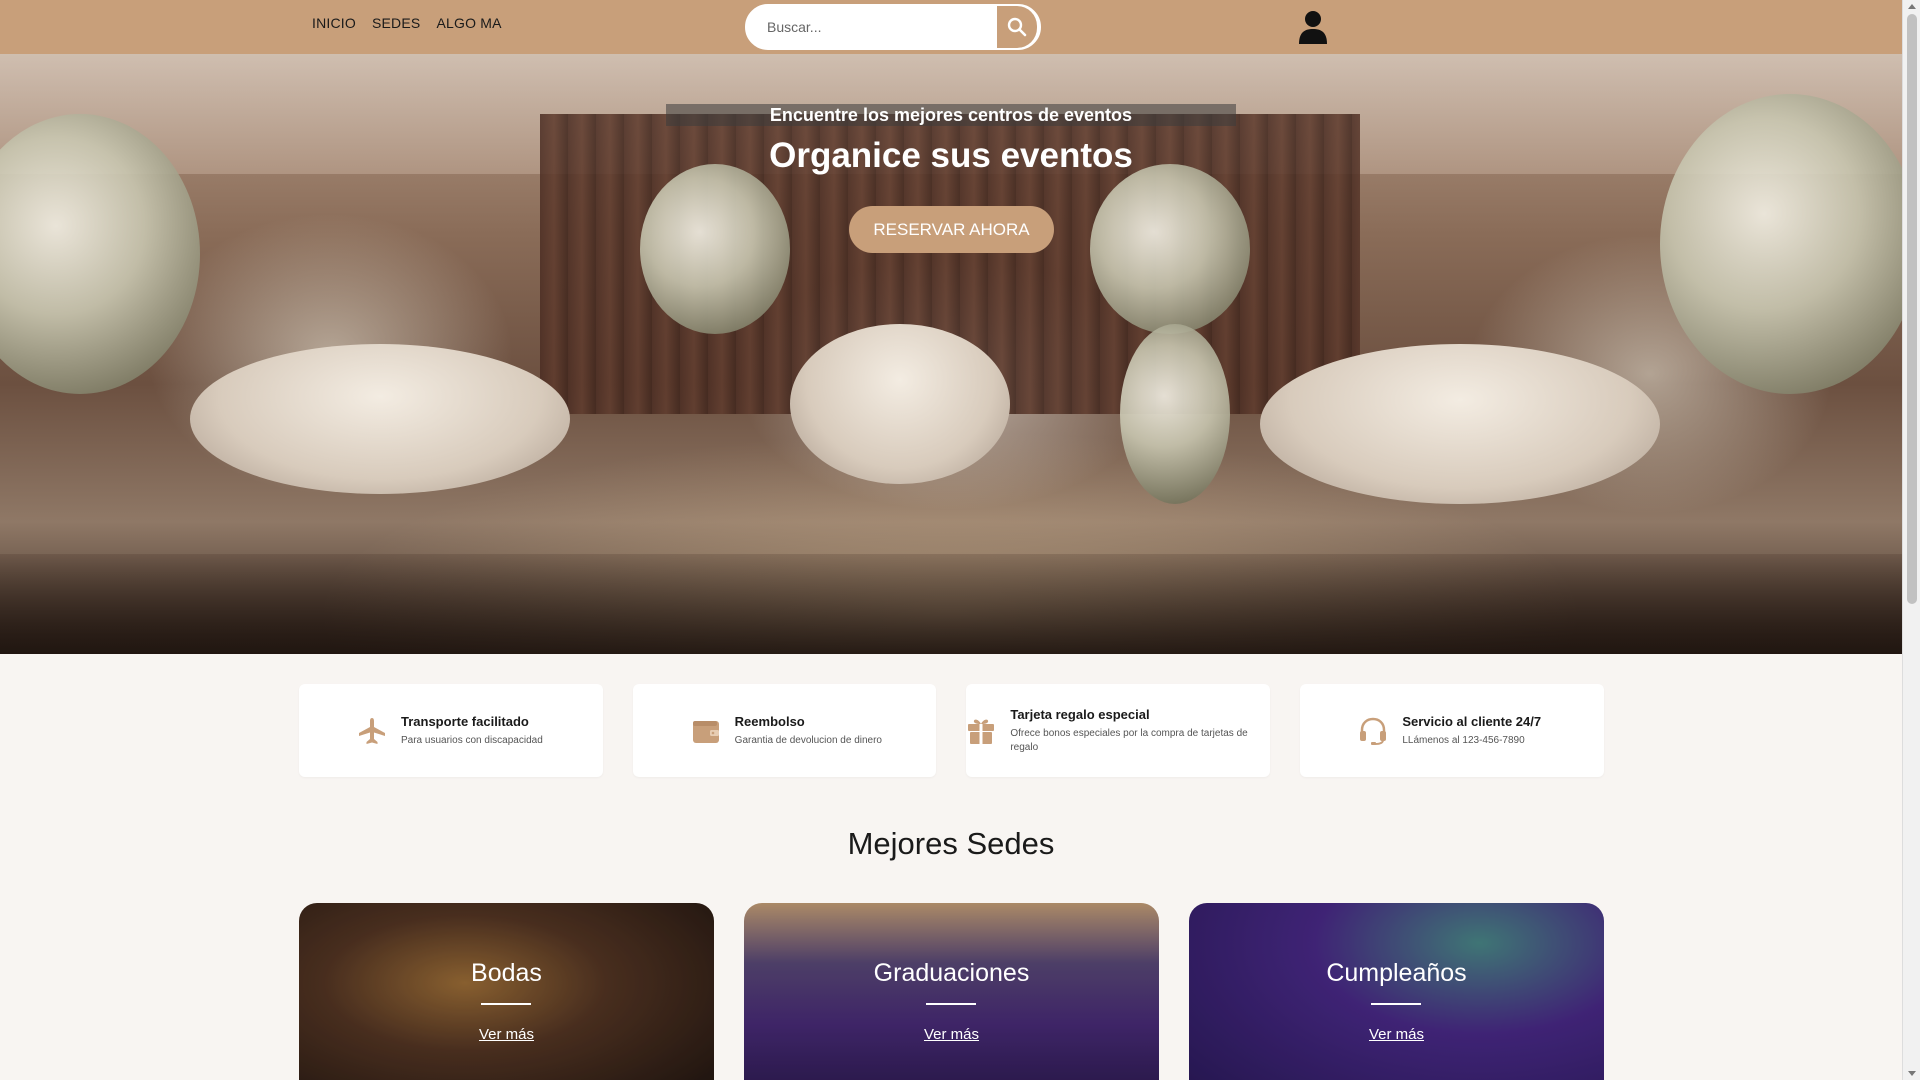 The width and height of the screenshot is (1920, 1080). I want to click on page-scrollbar, so click(1911, 540).